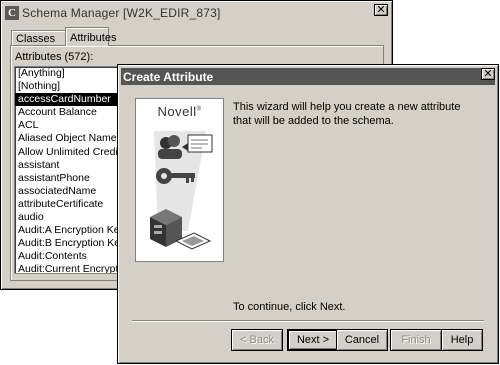 This screenshot has width=500, height=365. I want to click on attribute-list-item: Audit:B Encryption Key, so click(68, 243).